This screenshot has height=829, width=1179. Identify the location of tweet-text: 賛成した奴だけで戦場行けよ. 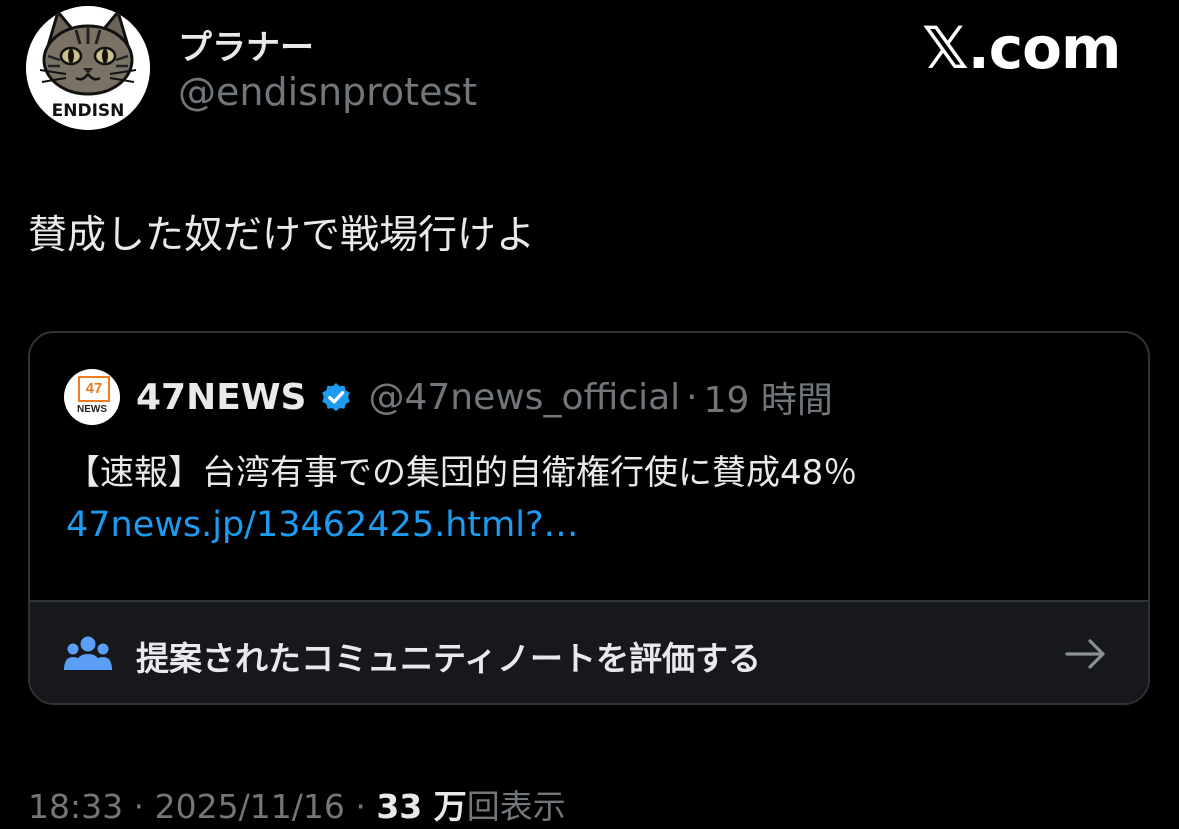
(282, 235).